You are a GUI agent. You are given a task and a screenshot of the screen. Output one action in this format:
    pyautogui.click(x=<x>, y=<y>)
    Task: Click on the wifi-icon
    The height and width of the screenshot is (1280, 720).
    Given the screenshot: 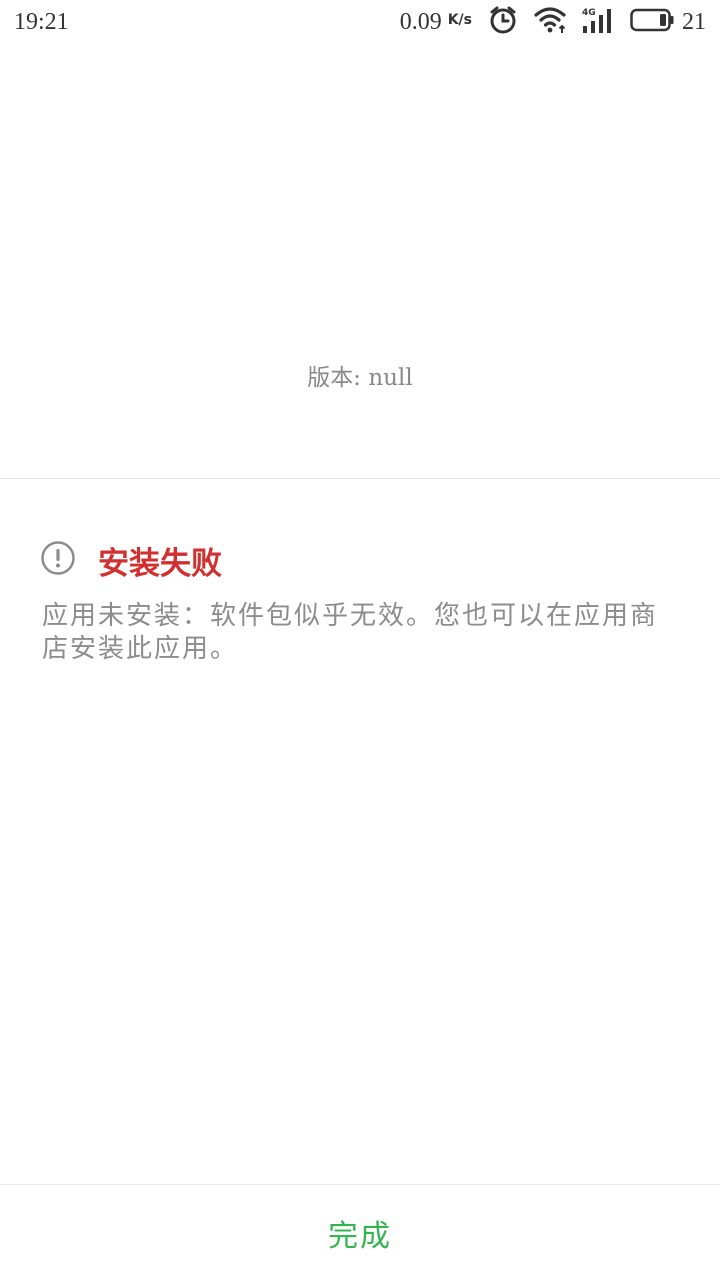 What is the action you would take?
    pyautogui.click(x=550, y=22)
    